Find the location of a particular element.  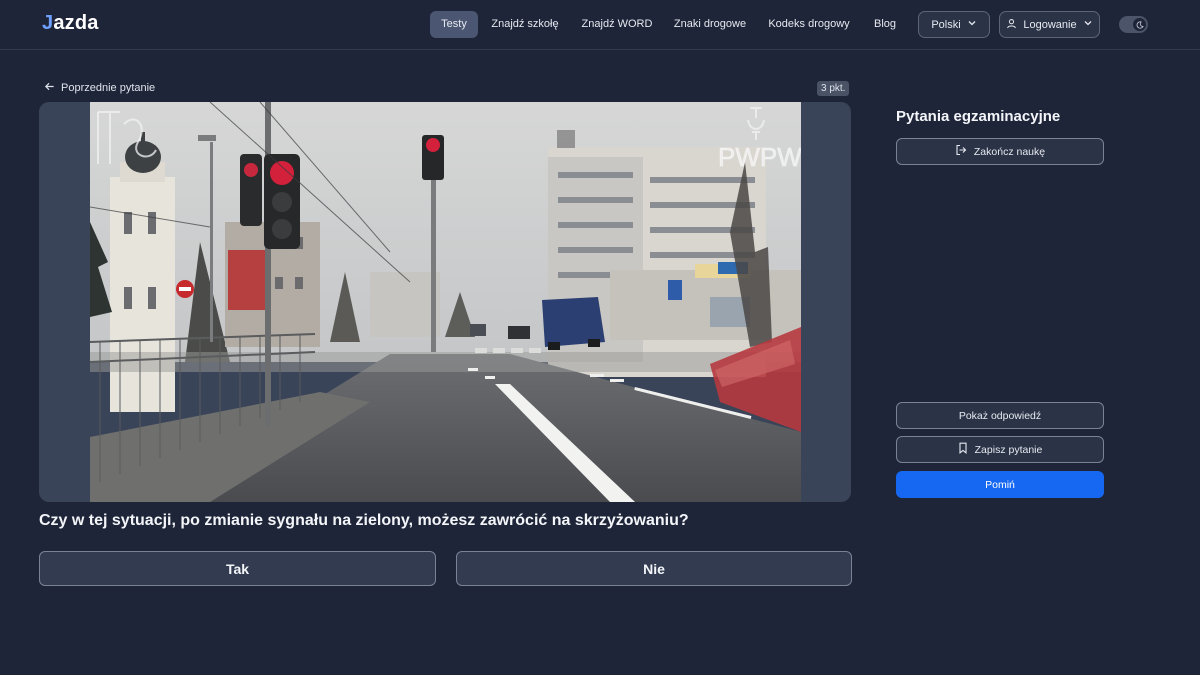

answer-no-button: Nie is located at coordinates (654, 568).